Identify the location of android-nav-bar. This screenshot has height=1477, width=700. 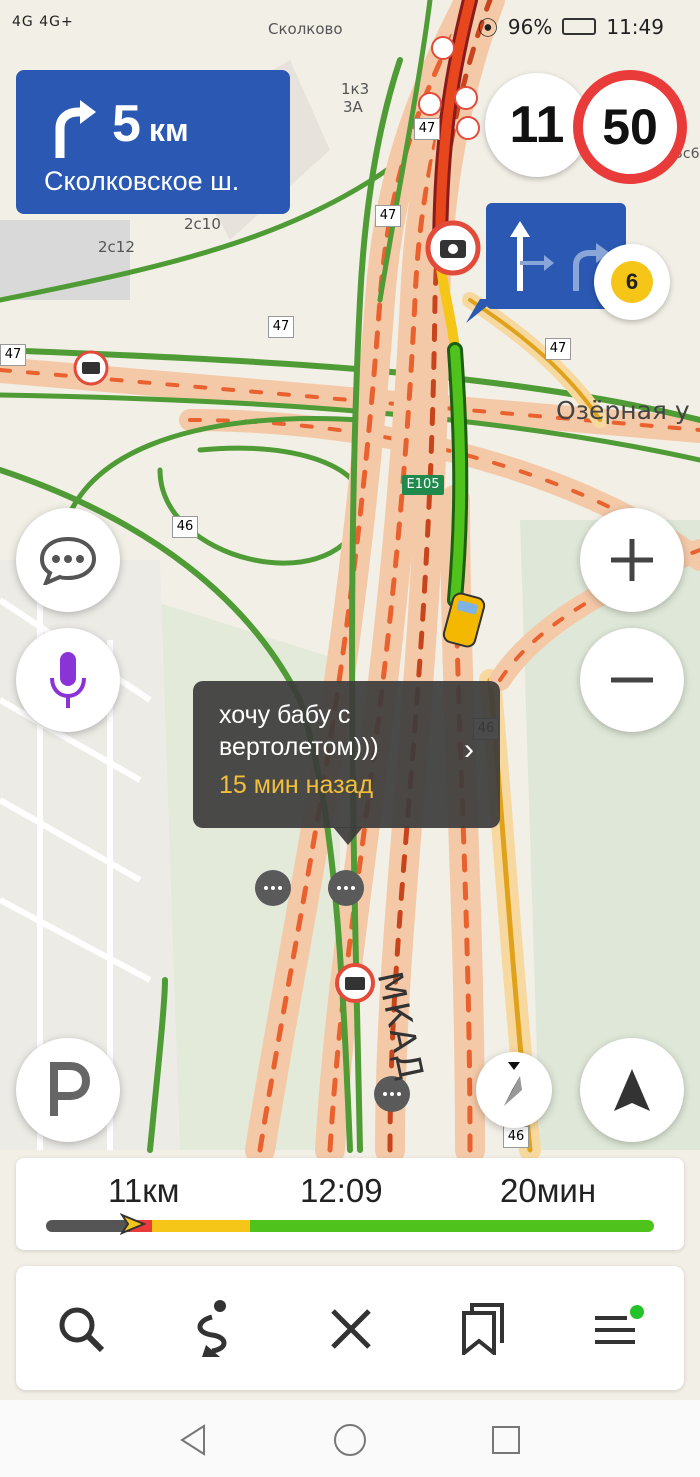
(350, 1438).